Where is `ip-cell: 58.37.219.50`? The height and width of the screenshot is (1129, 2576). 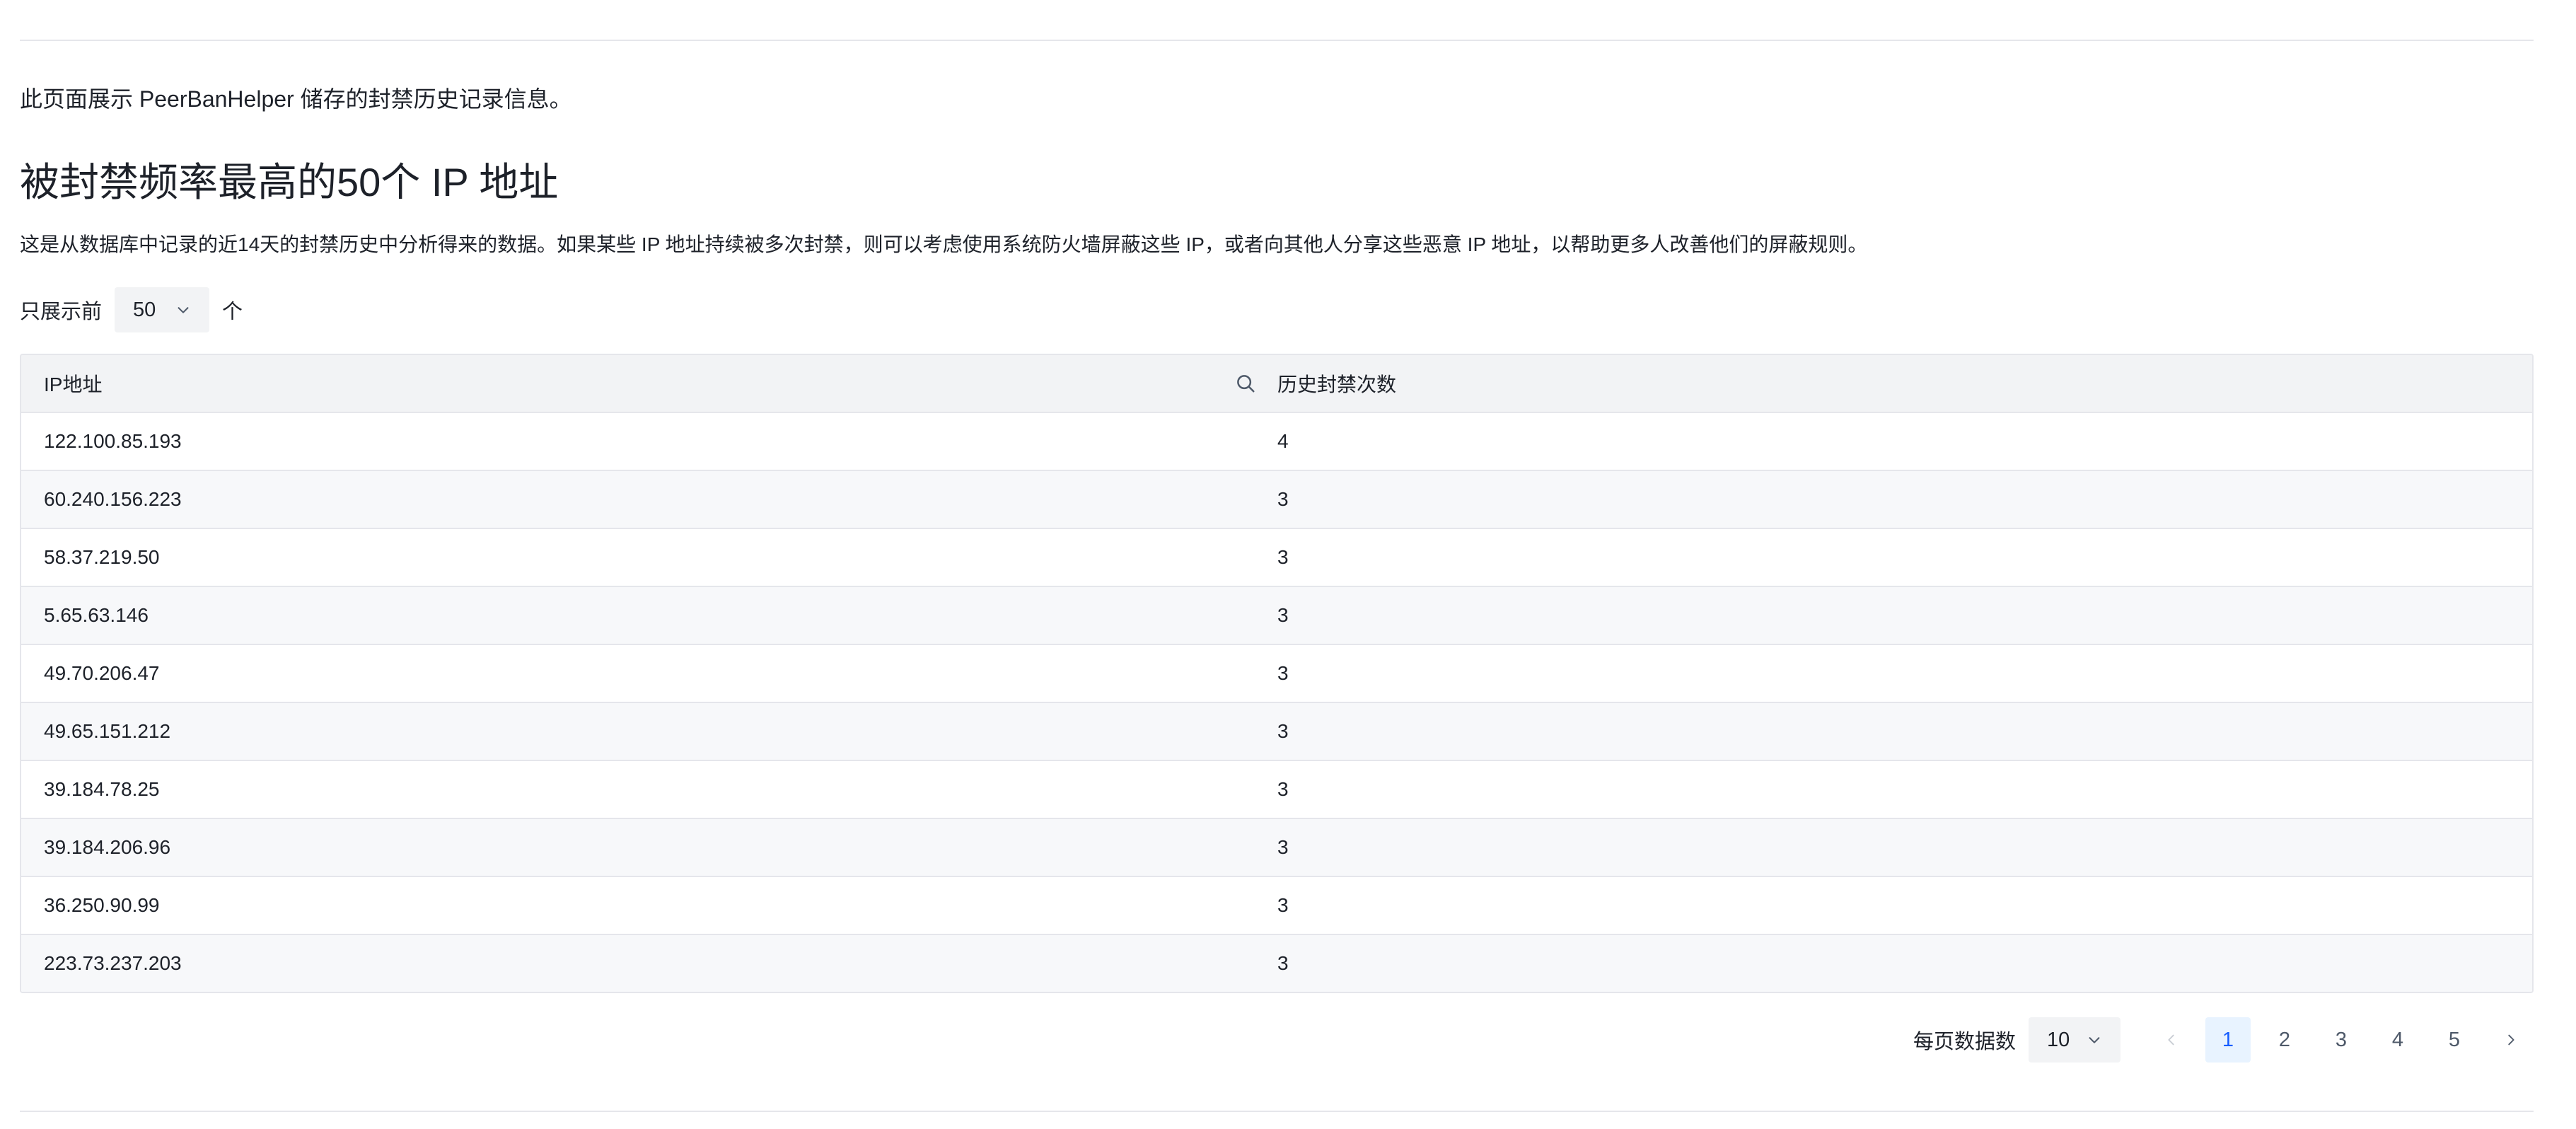
ip-cell: 58.37.219.50 is located at coordinates (102, 557).